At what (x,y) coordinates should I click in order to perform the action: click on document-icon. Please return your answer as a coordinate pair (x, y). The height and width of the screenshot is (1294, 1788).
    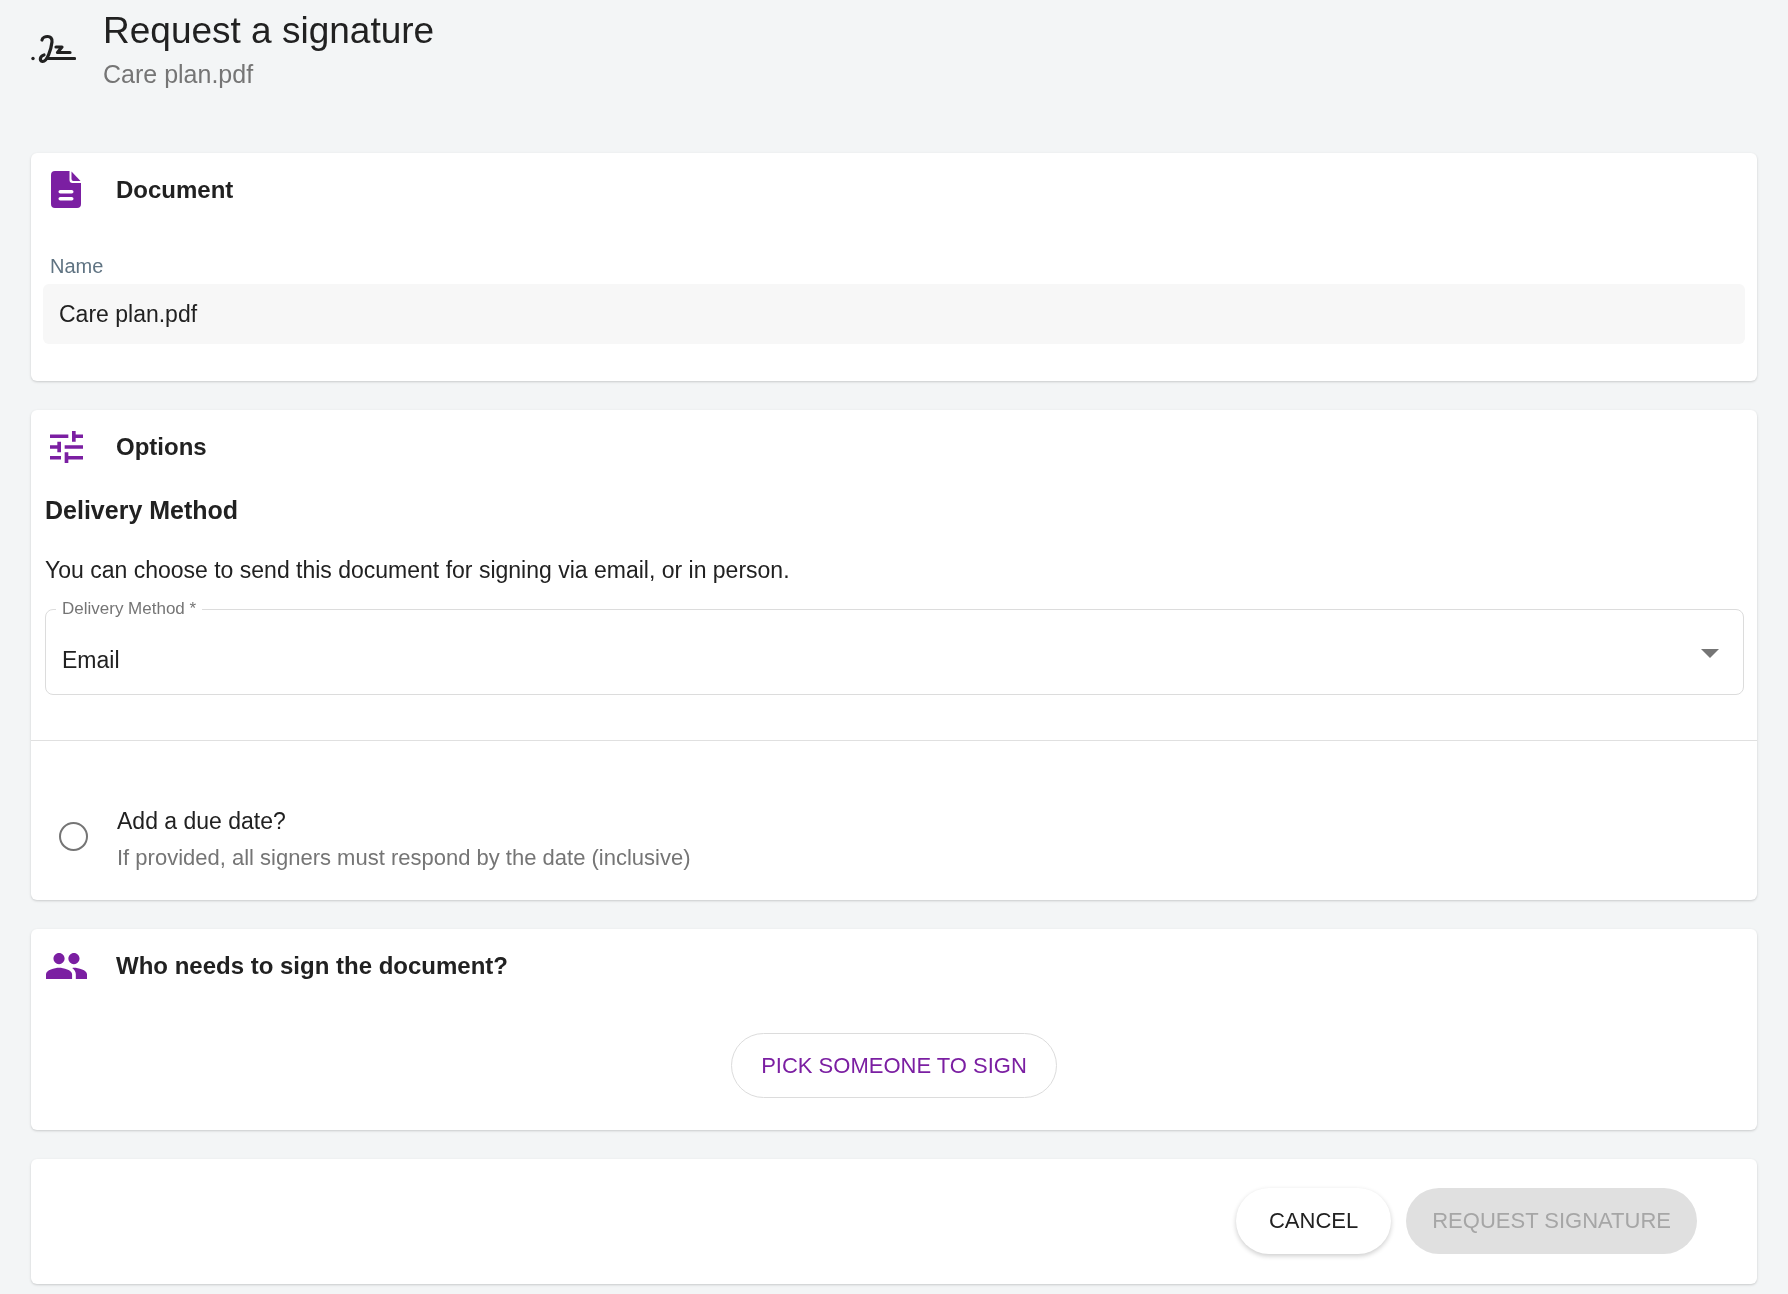
    Looking at the image, I should click on (66, 189).